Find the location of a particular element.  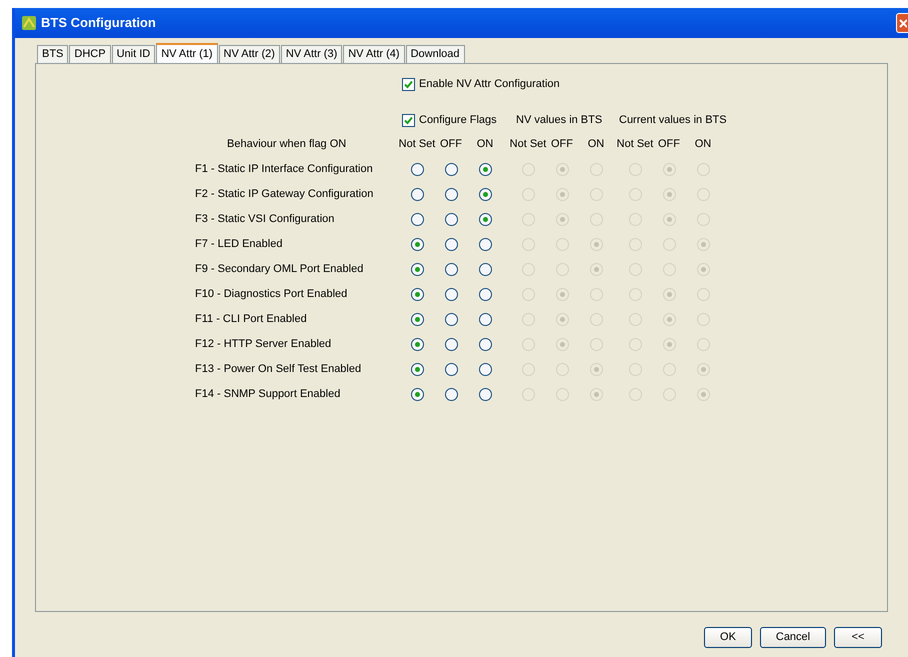

tab: Unit ID is located at coordinates (134, 54).